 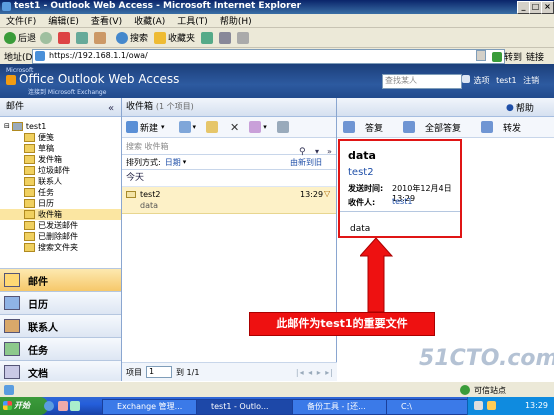 What do you see at coordinates (184, 127) in the screenshot?
I see `move-icon` at bounding box center [184, 127].